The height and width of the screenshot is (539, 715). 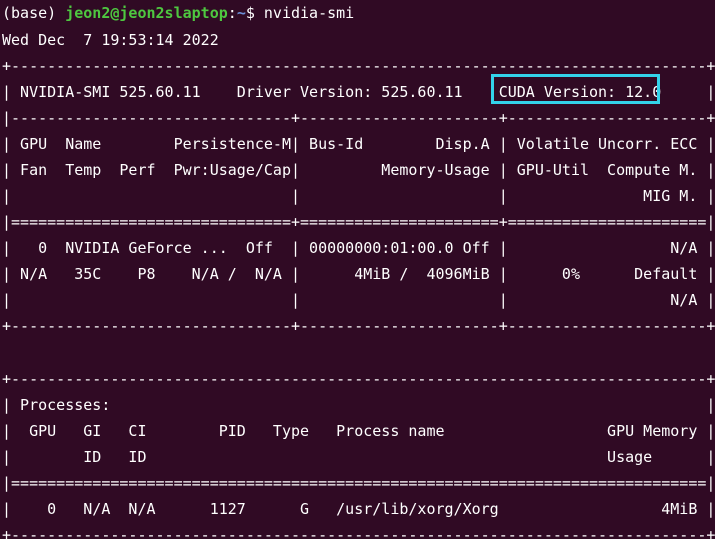 What do you see at coordinates (358, 196) in the screenshot?
I see `column-header-row: | | | MIG M. |` at bounding box center [358, 196].